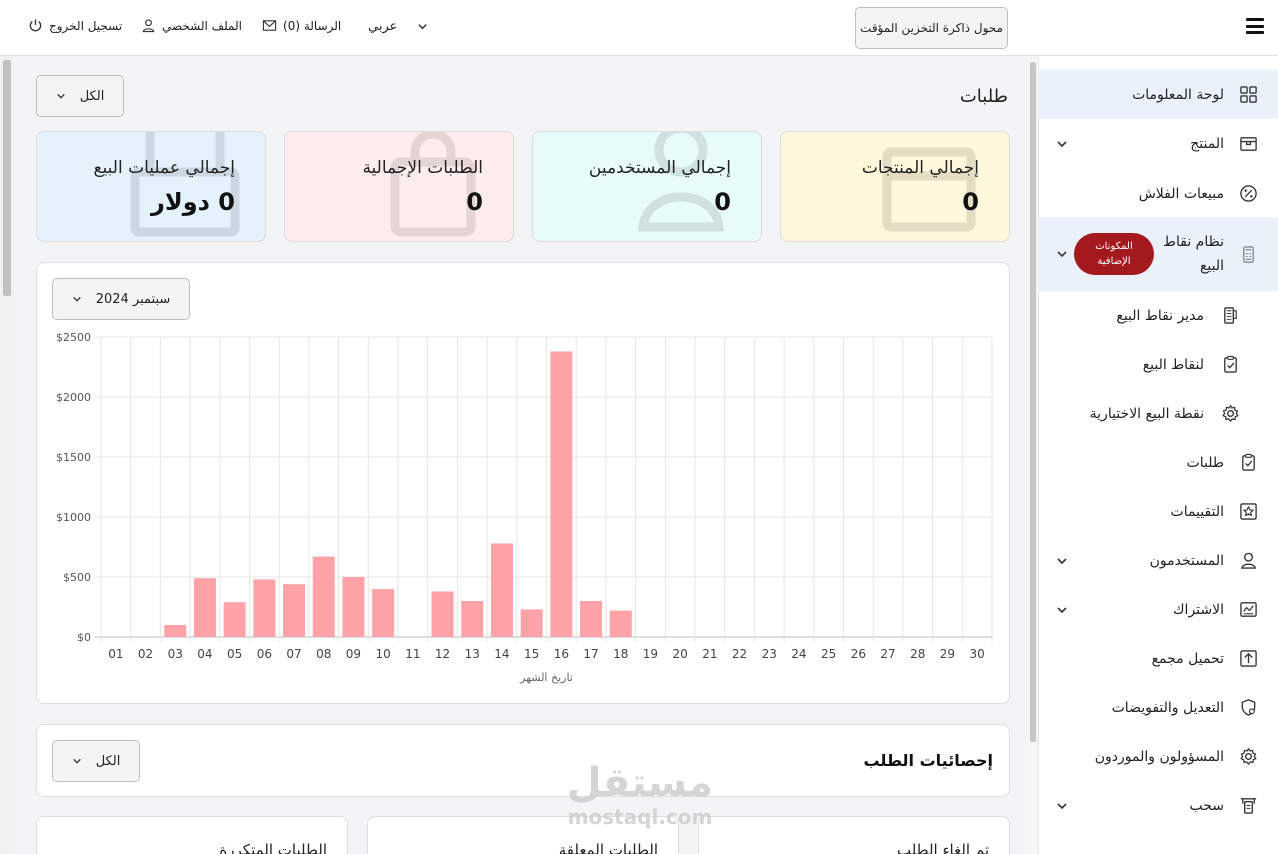  Describe the element at coordinates (1158, 143) in the screenshot. I see `sidebar-item-product: المنتج` at that location.